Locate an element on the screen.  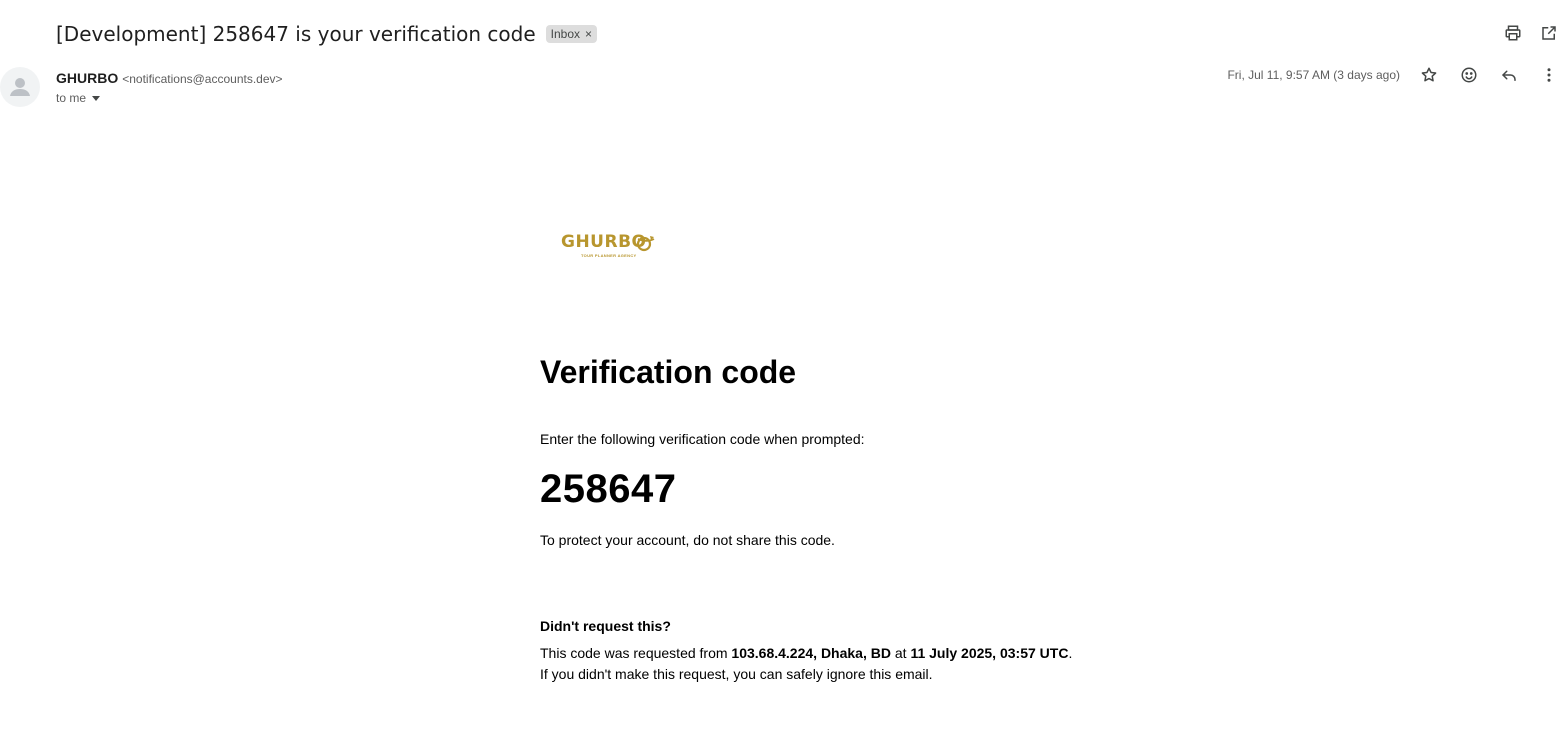
verification-heading: Verification code is located at coordinates (668, 372).